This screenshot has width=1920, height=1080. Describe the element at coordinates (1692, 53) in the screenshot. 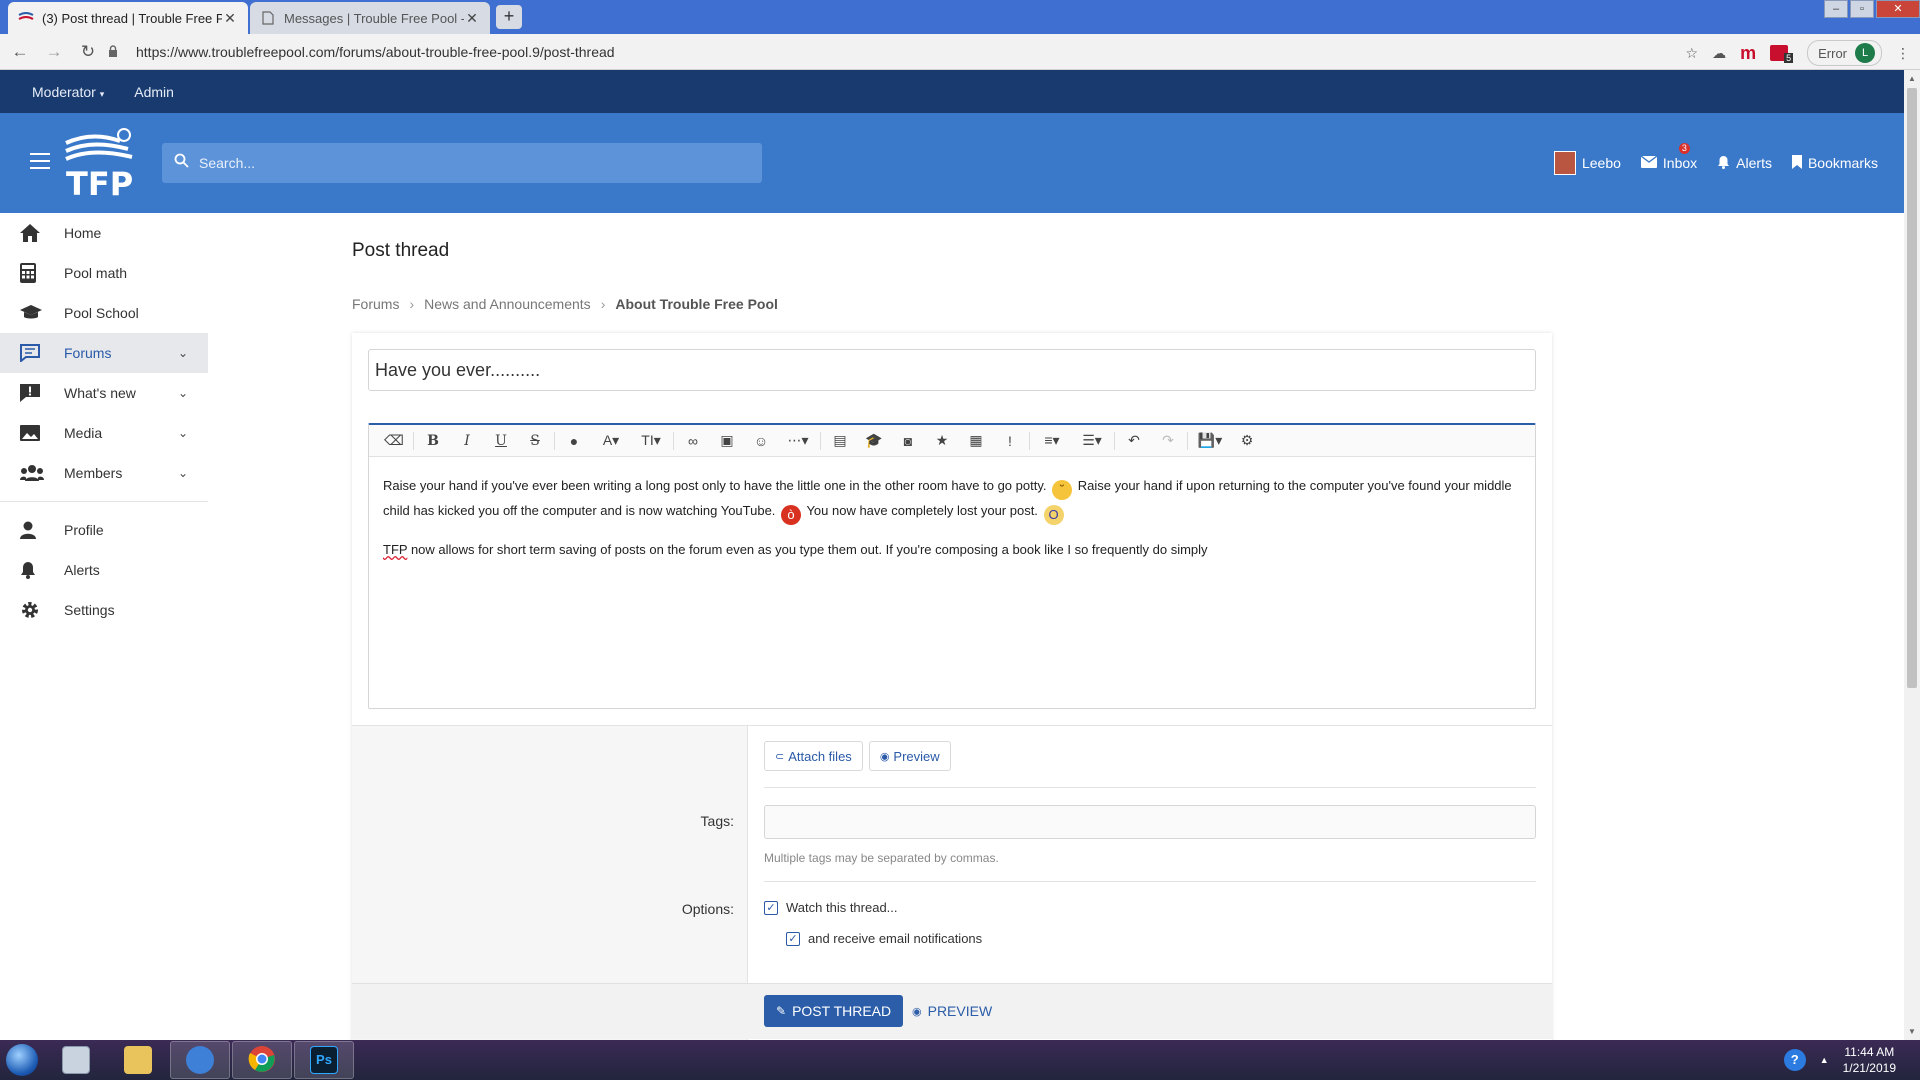

I see `bookmark-star-icon: ☆` at that location.